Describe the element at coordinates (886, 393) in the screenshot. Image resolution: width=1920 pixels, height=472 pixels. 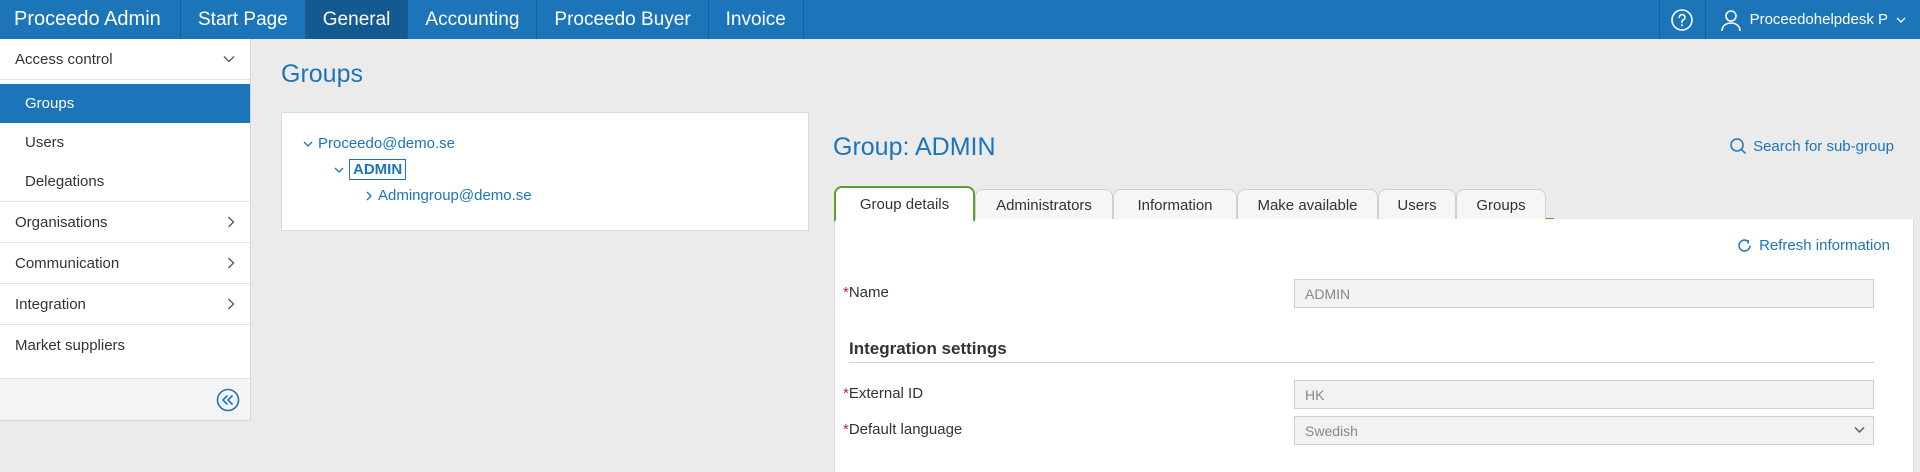
I see `external-id-label-text: External ID` at that location.